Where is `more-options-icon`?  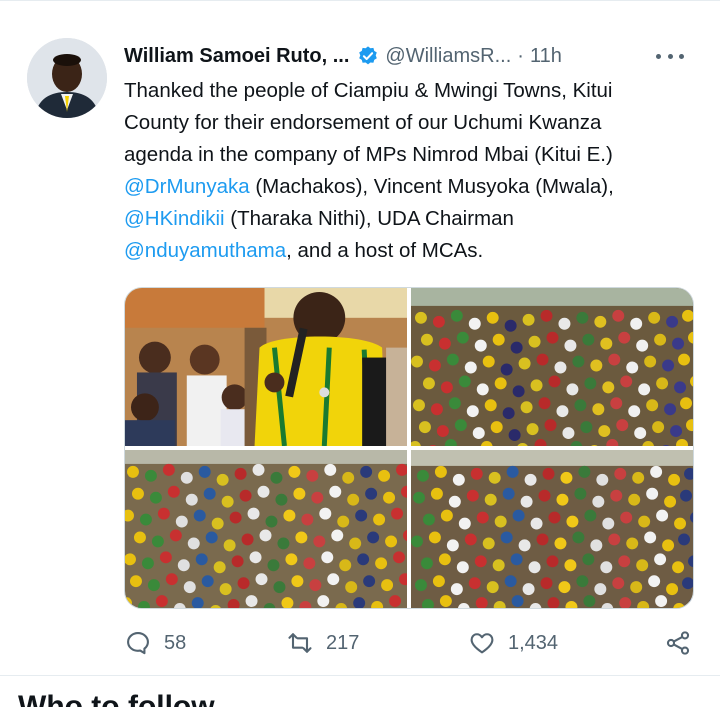 more-options-icon is located at coordinates (670, 56).